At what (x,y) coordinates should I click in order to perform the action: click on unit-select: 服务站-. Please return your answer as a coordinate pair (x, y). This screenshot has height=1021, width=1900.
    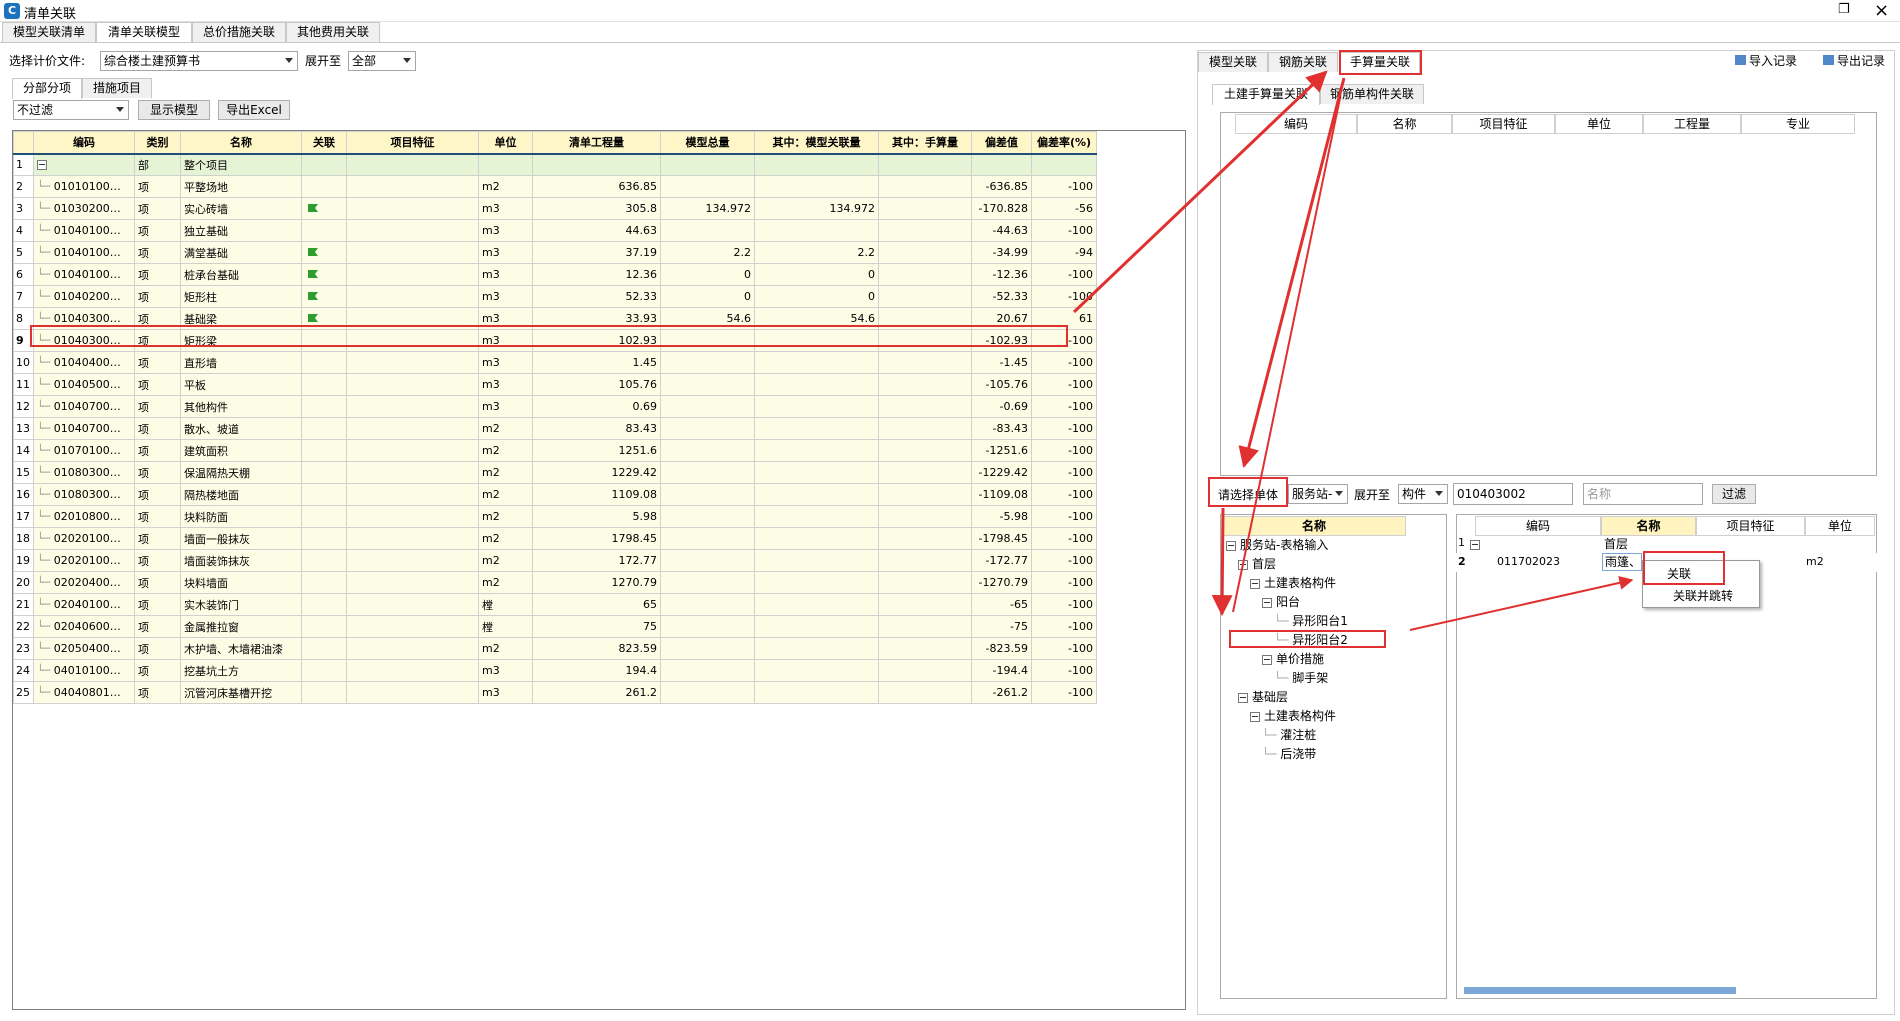
    Looking at the image, I should click on (1318, 494).